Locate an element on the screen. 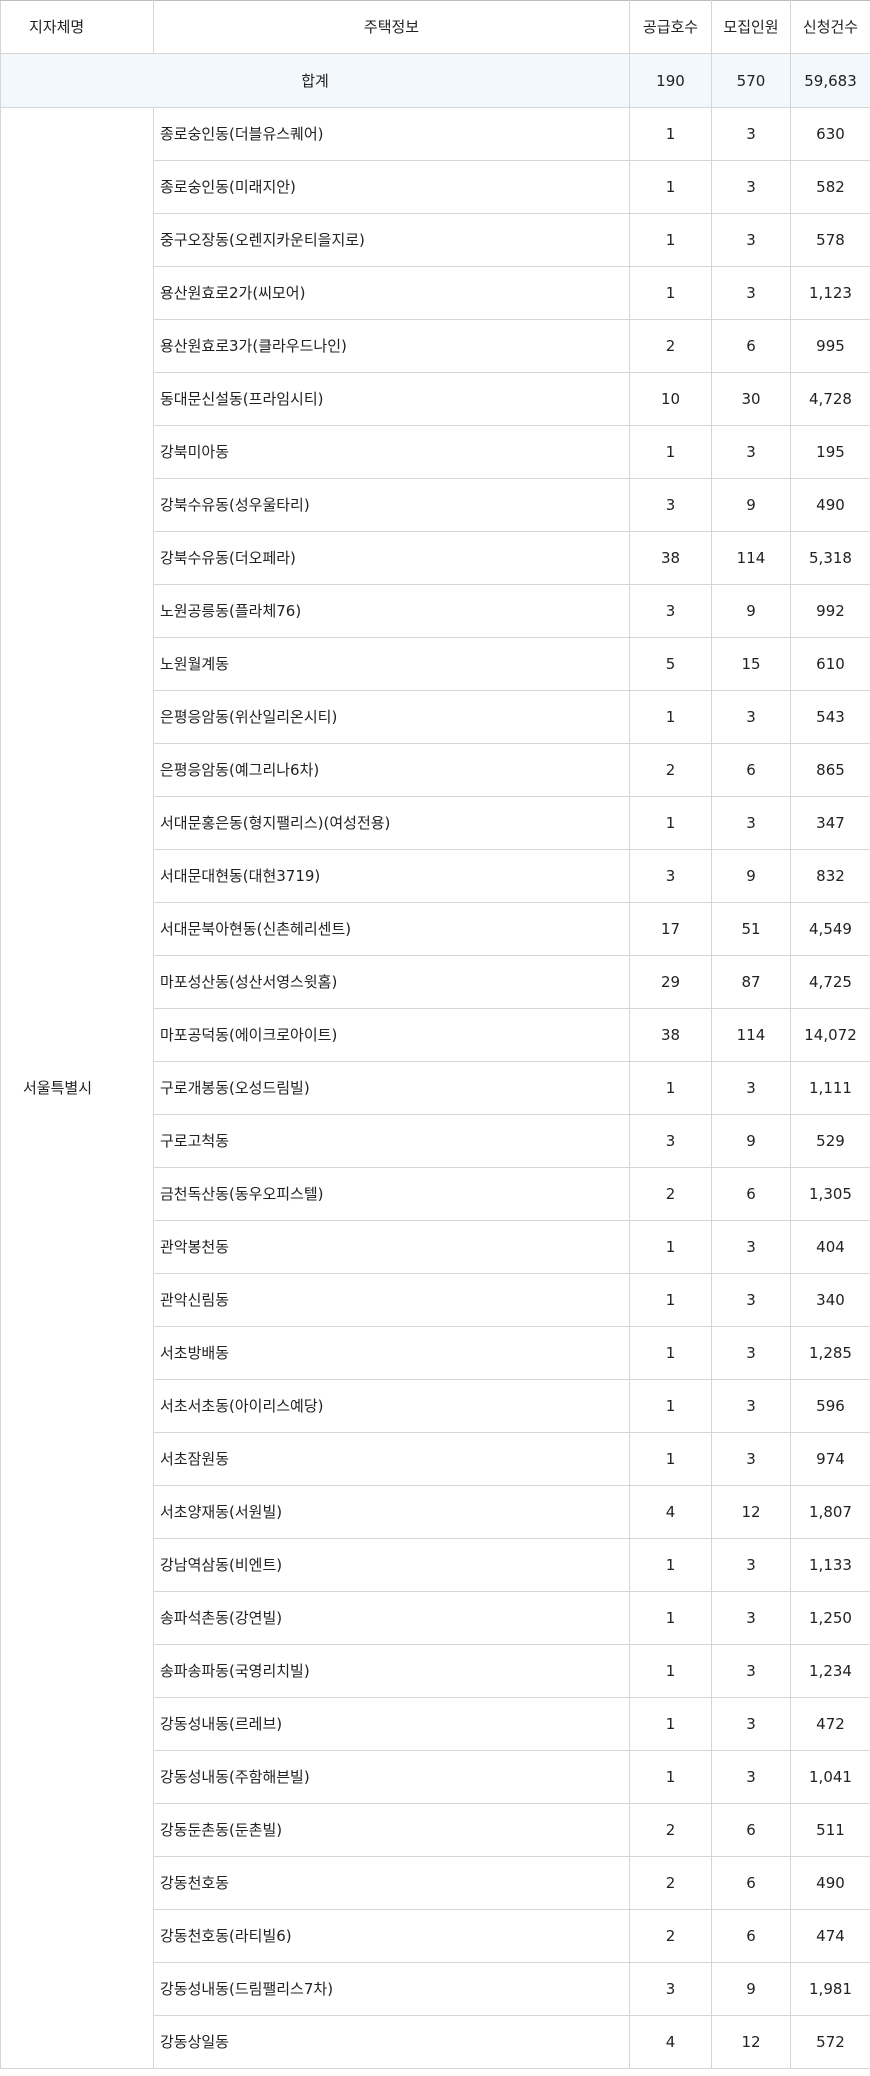  housing-cell: 서대문대현동(대현3719) is located at coordinates (391, 876).